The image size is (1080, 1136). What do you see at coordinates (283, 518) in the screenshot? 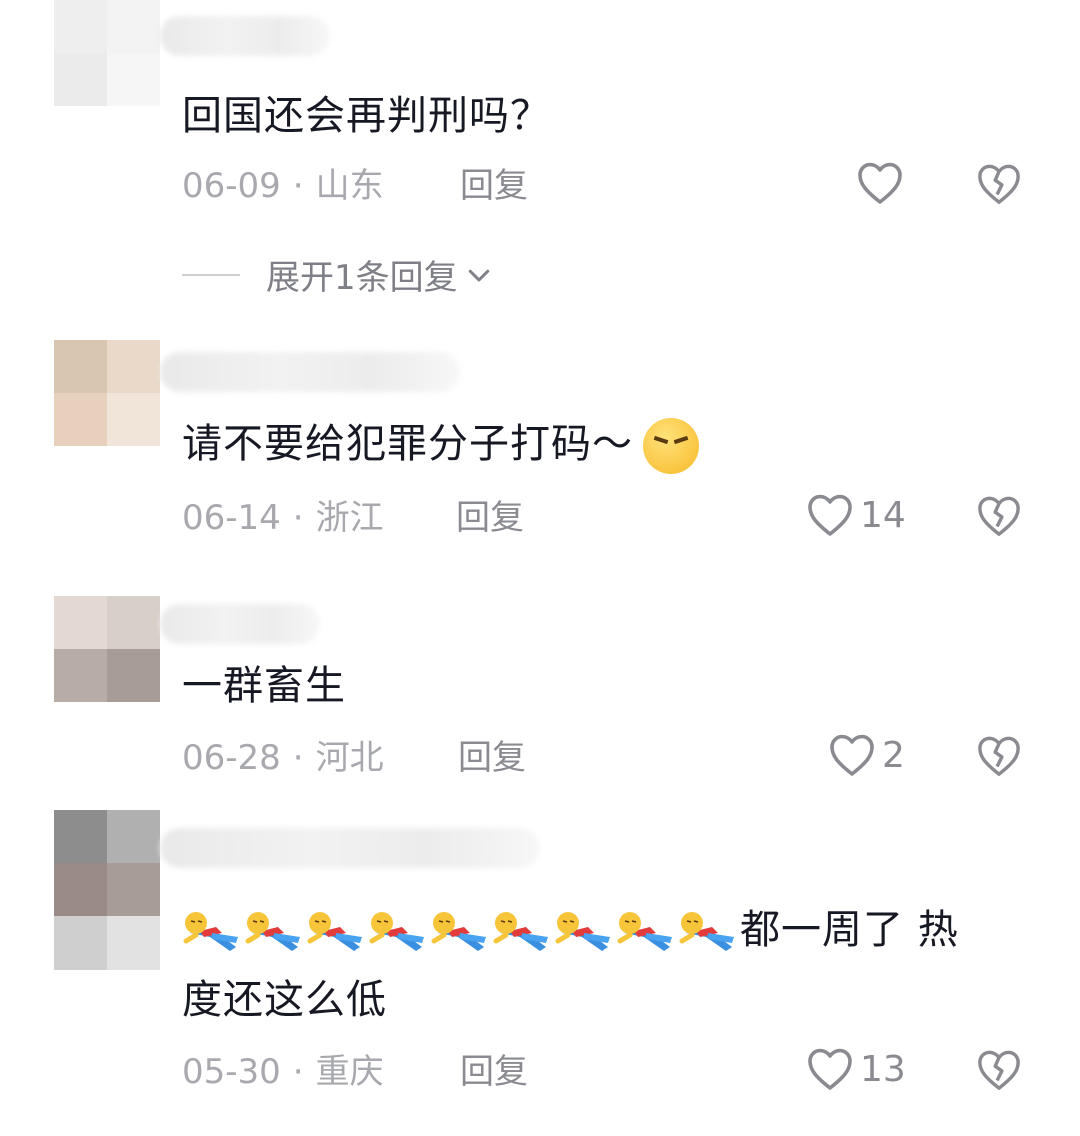
I see `comment-meta: 06-14 · 浙江` at bounding box center [283, 518].